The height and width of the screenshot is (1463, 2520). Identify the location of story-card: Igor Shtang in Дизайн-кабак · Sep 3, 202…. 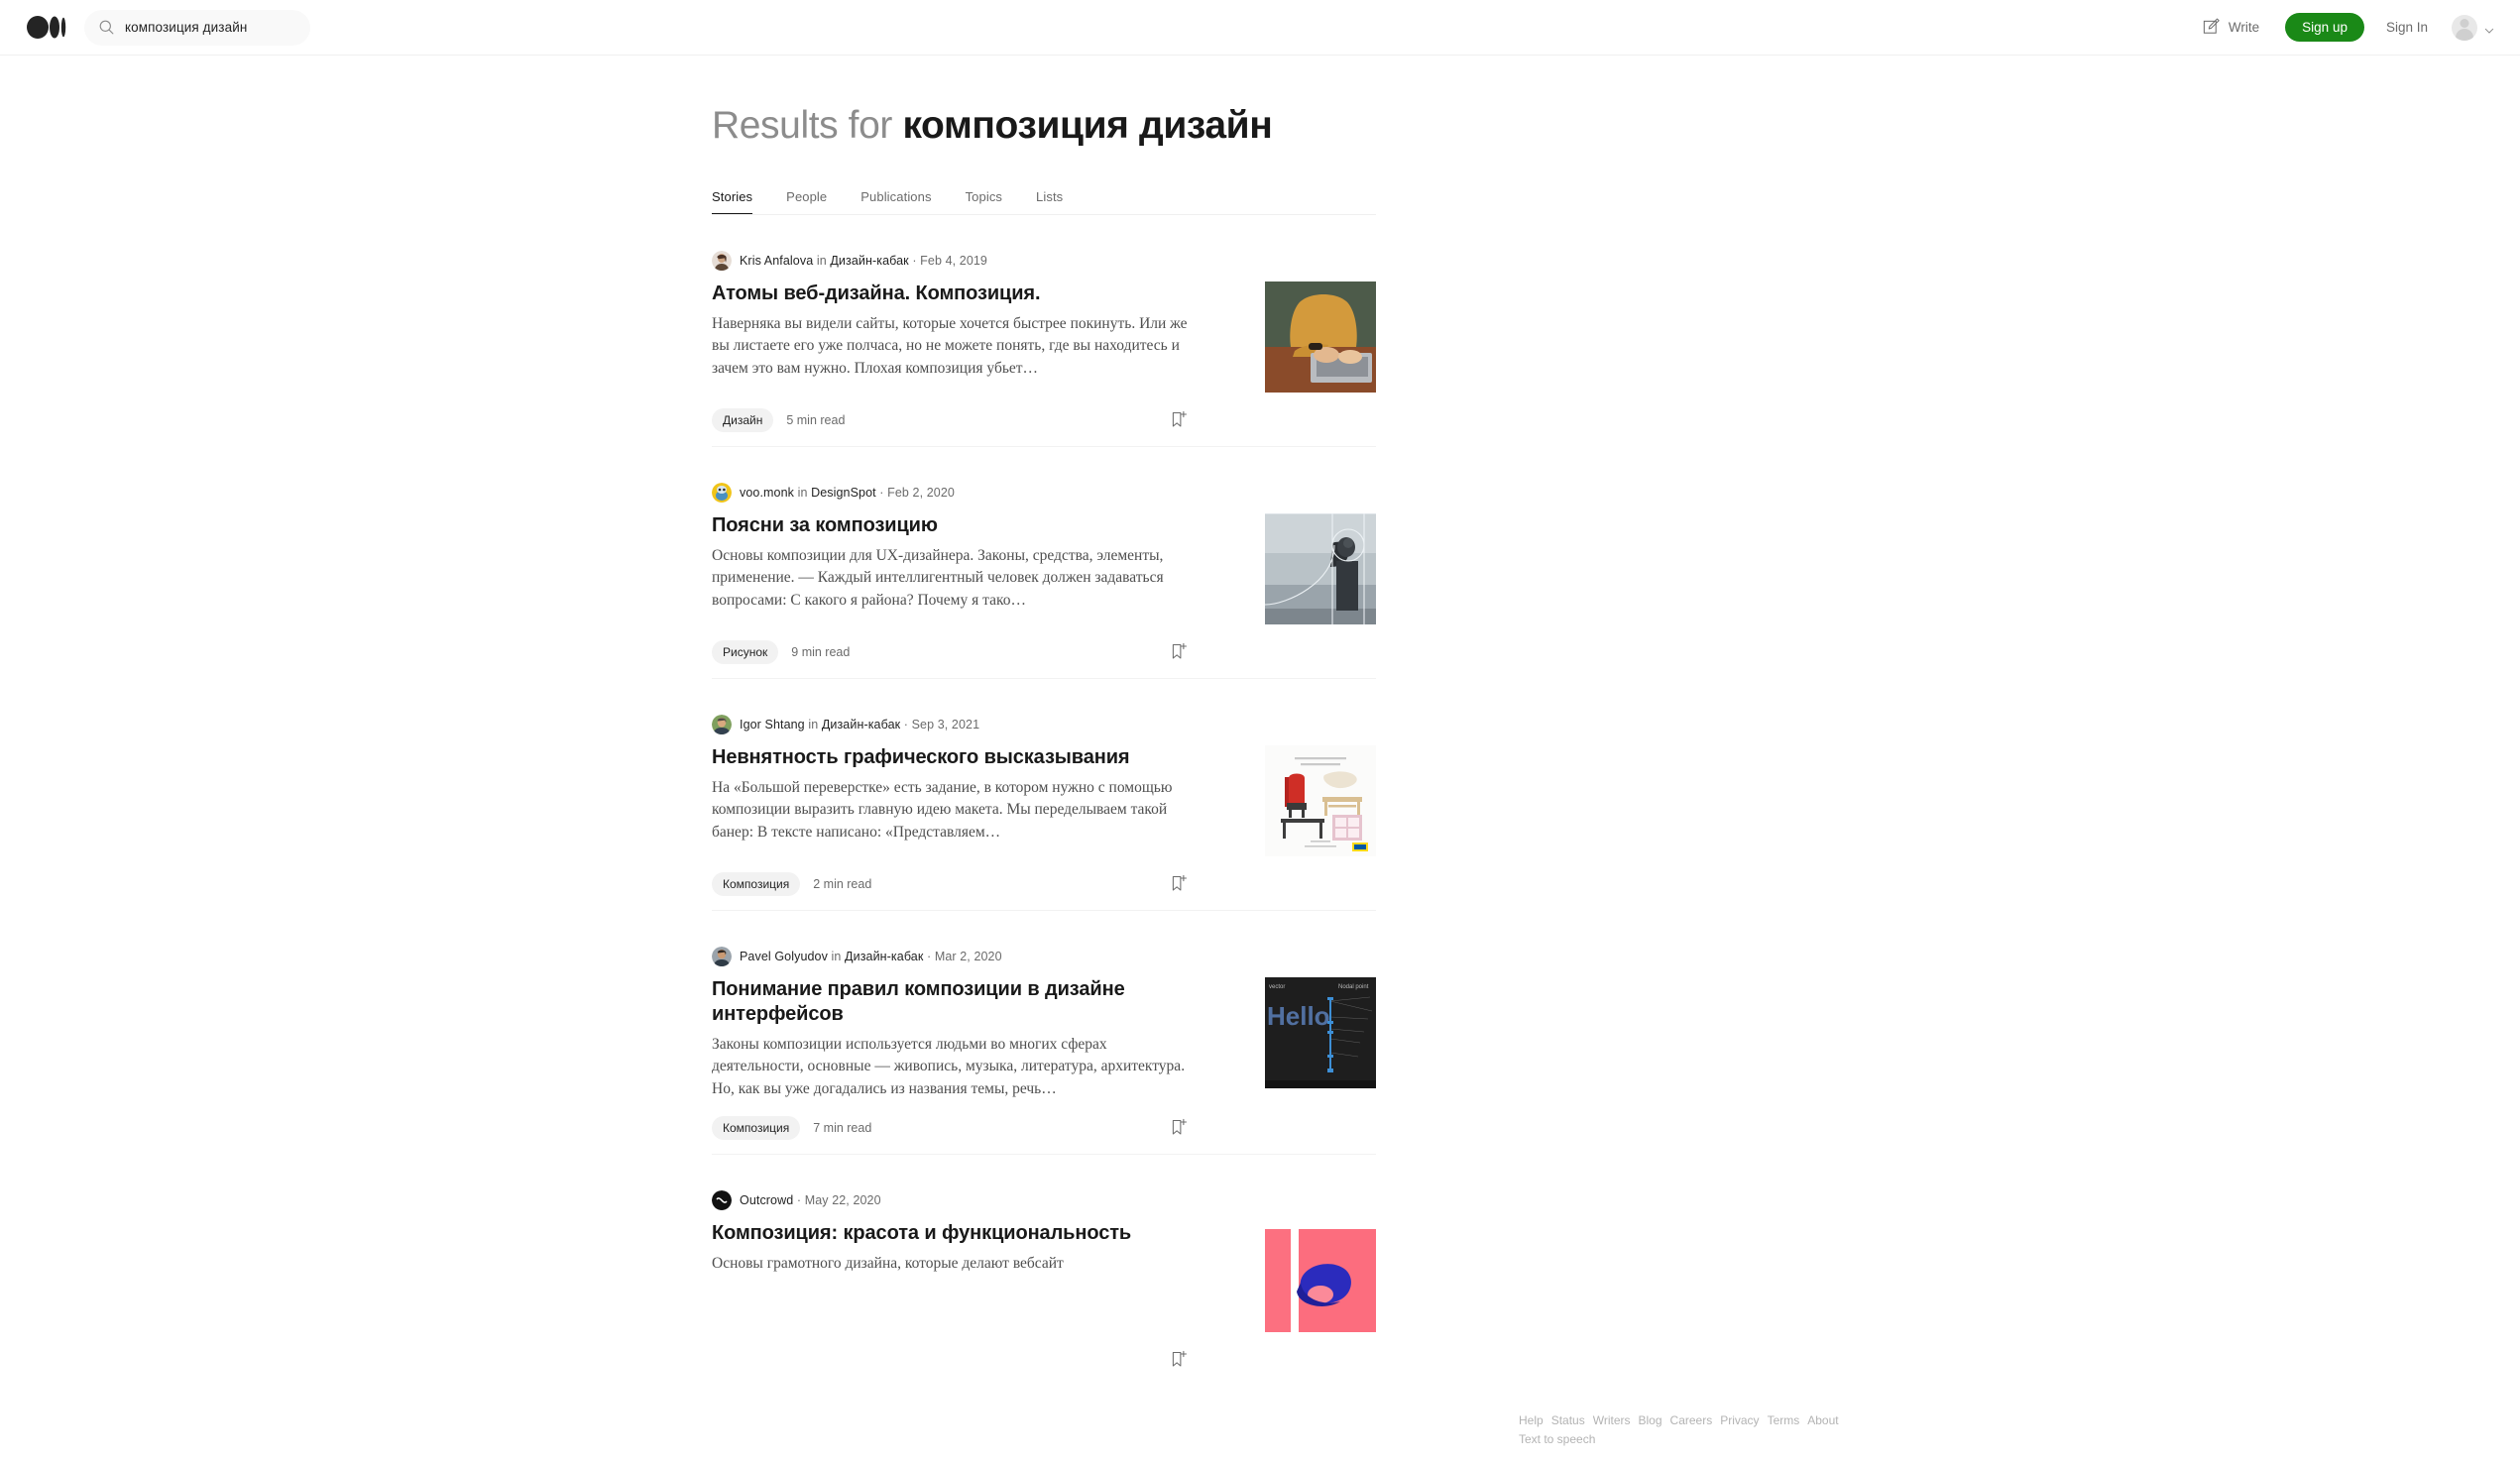
(1044, 795).